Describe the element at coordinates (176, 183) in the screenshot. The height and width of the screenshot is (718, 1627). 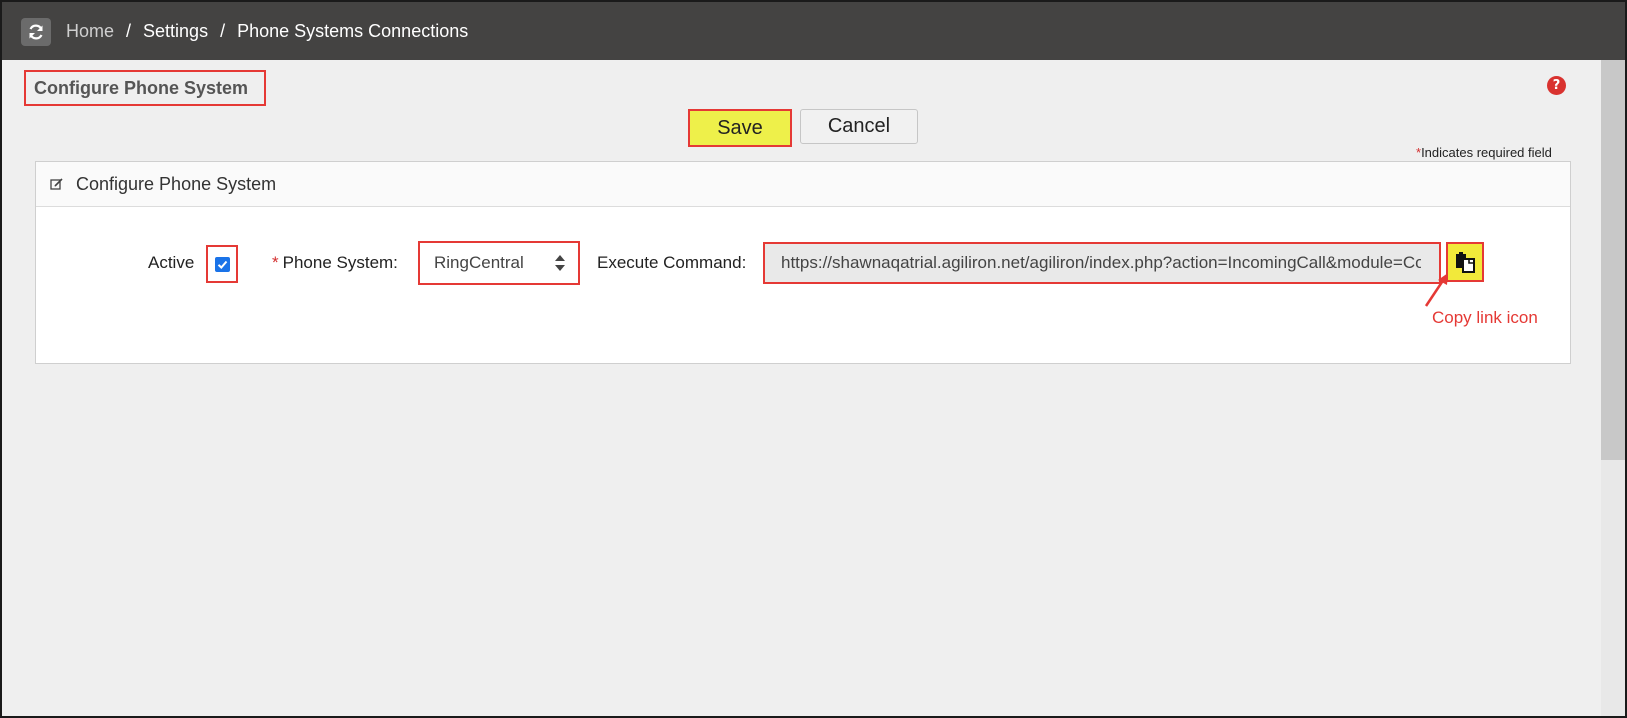
I see `panel-title: Configure Phone System` at that location.